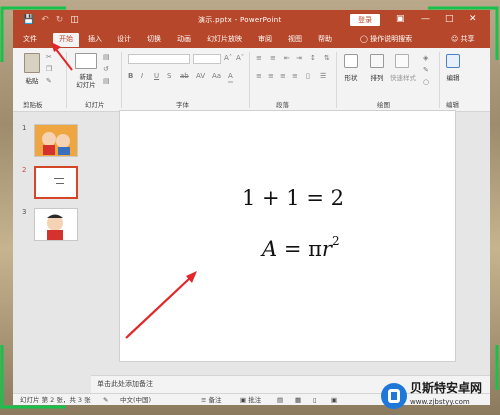 This screenshot has height=415, width=500. Describe the element at coordinates (453, 61) in the screenshot. I see `find-icon` at that location.